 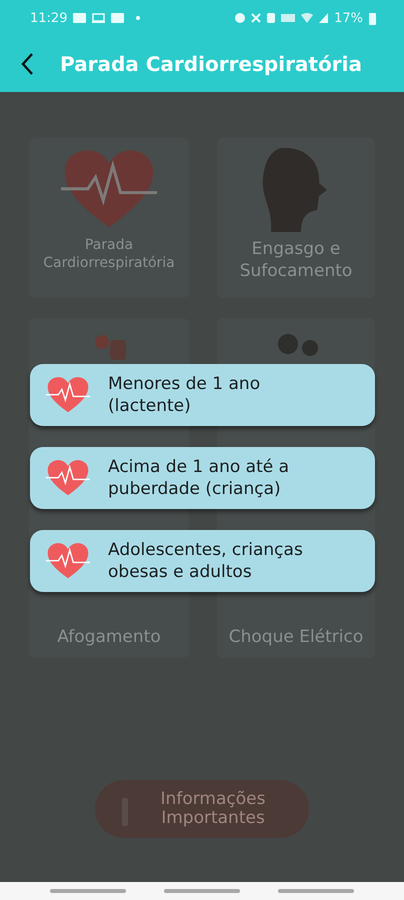 What do you see at coordinates (348, 18) in the screenshot?
I see `battery-level: 17%` at bounding box center [348, 18].